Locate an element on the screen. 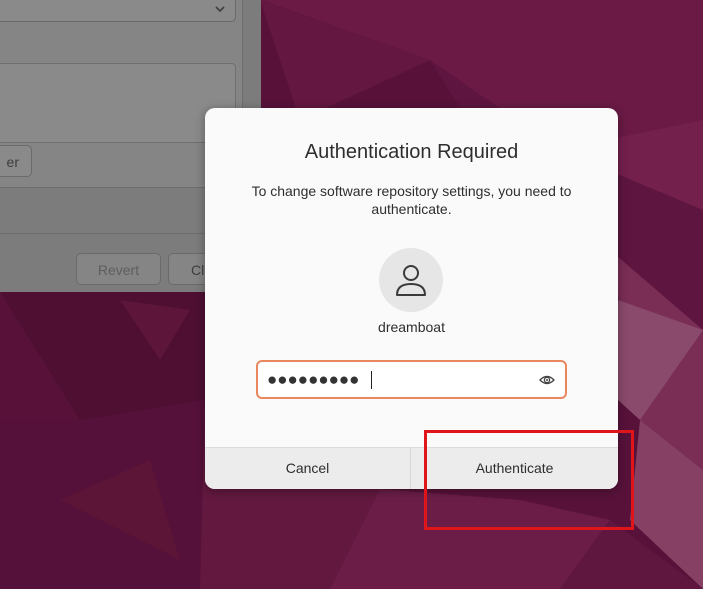 The image size is (703, 589). background-combo is located at coordinates (118, 11).